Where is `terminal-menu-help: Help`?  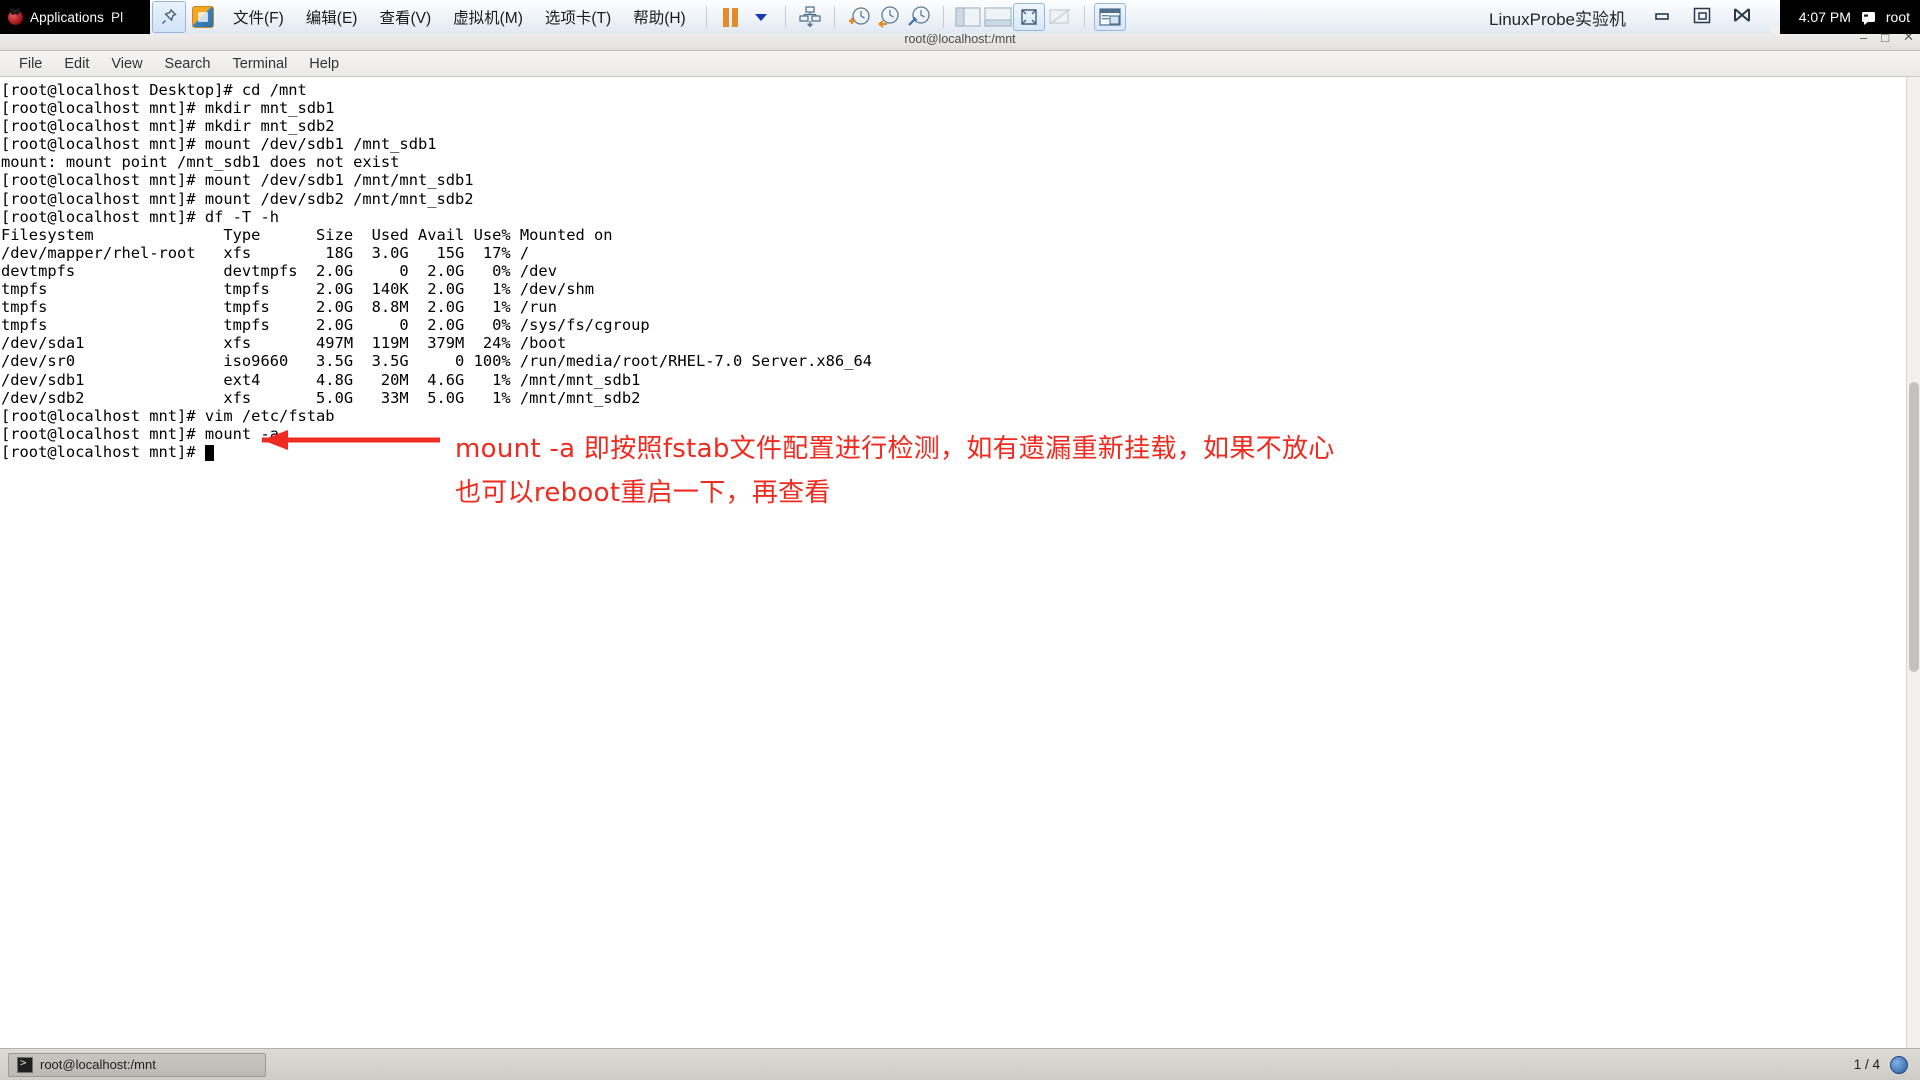
terminal-menu-help: Help is located at coordinates (324, 64).